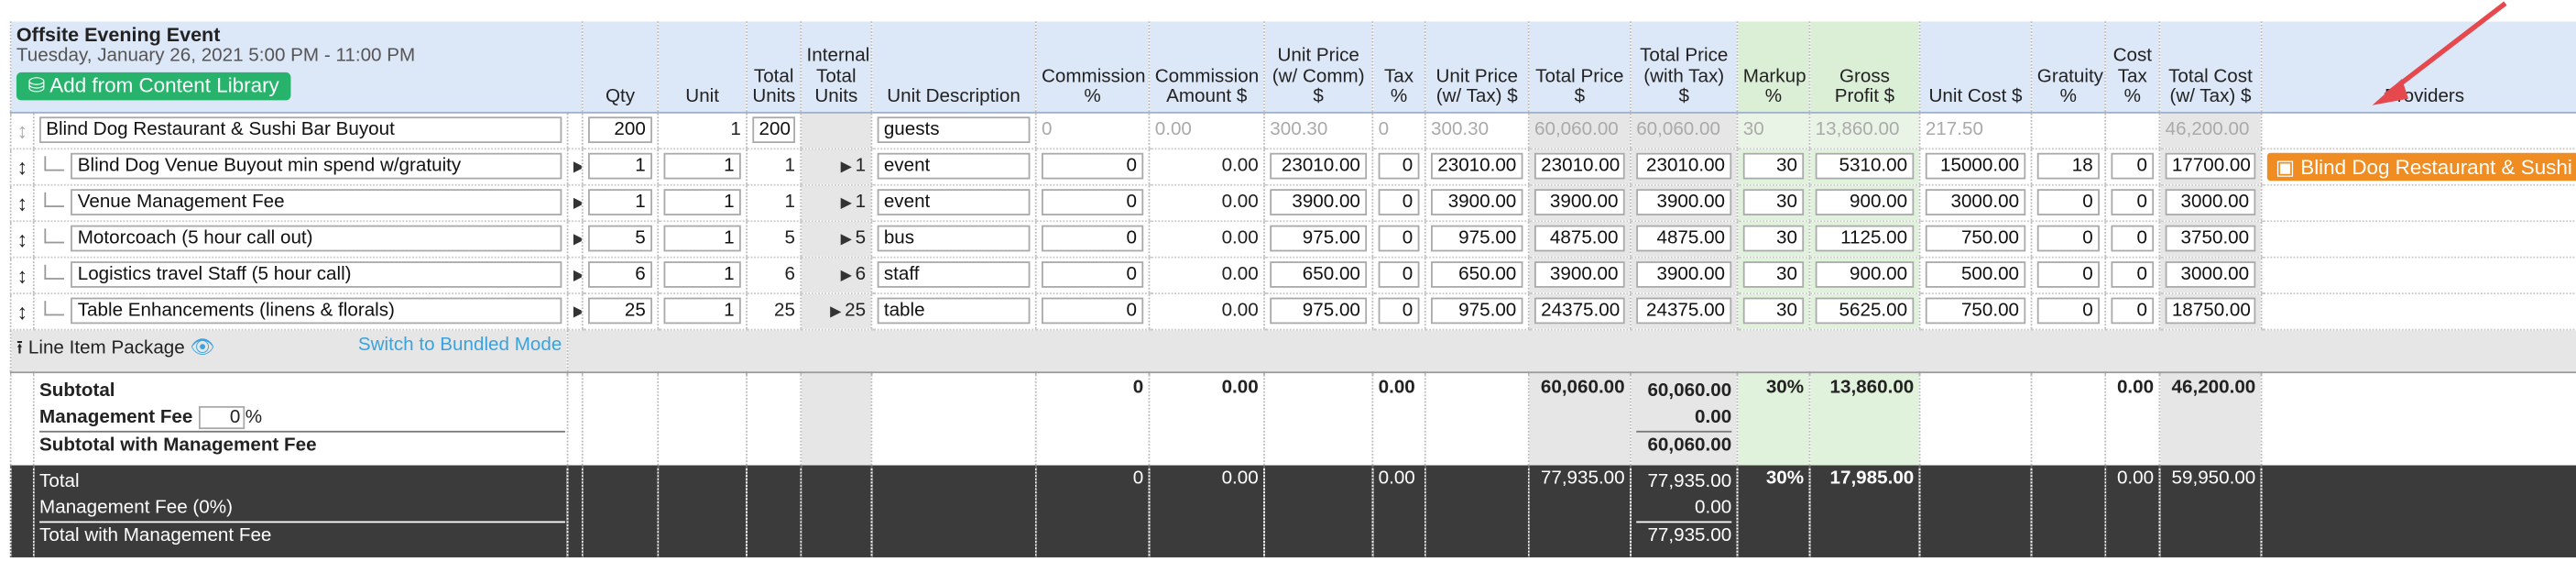  I want to click on item-total-price-input: 23010.00, so click(1580, 166).